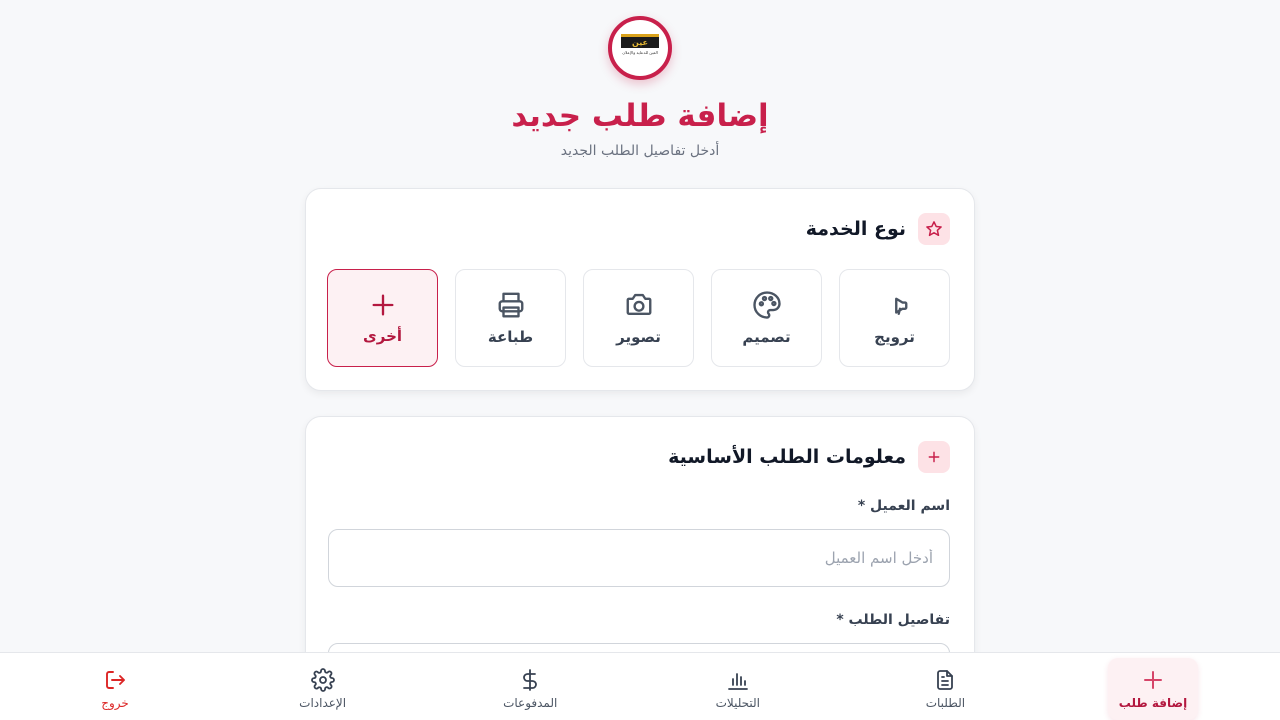  What do you see at coordinates (640, 116) in the screenshot?
I see `page-title: إضافة طلب جديد` at bounding box center [640, 116].